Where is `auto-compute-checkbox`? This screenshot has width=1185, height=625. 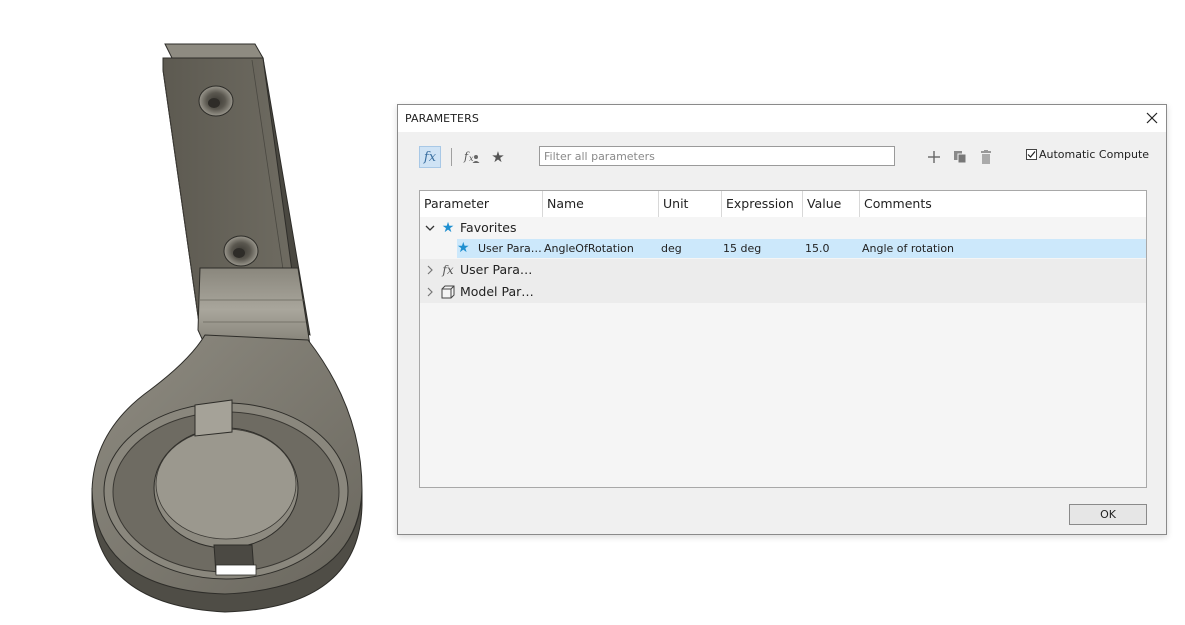
auto-compute-checkbox is located at coordinates (1031, 154).